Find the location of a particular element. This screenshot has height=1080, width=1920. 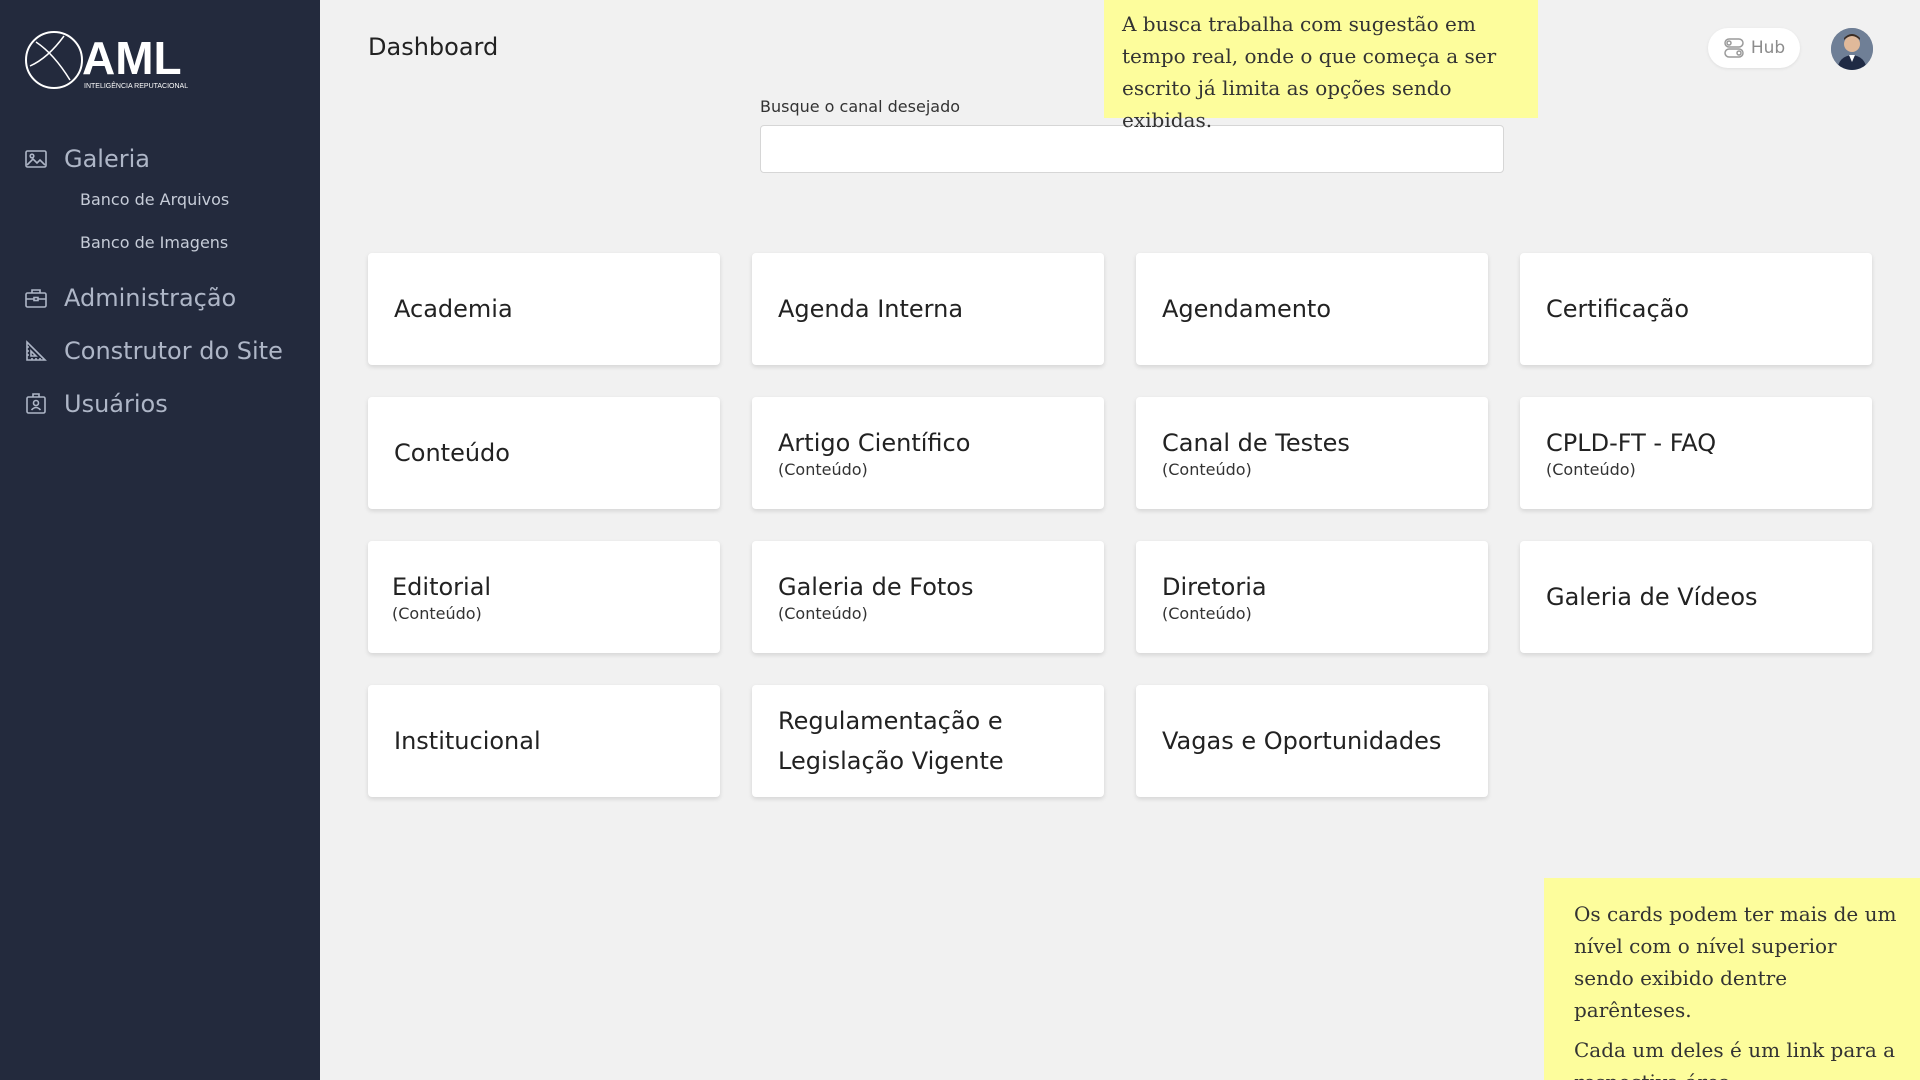

card-title: Regulamentação e Legislação Vigente is located at coordinates (891, 741).